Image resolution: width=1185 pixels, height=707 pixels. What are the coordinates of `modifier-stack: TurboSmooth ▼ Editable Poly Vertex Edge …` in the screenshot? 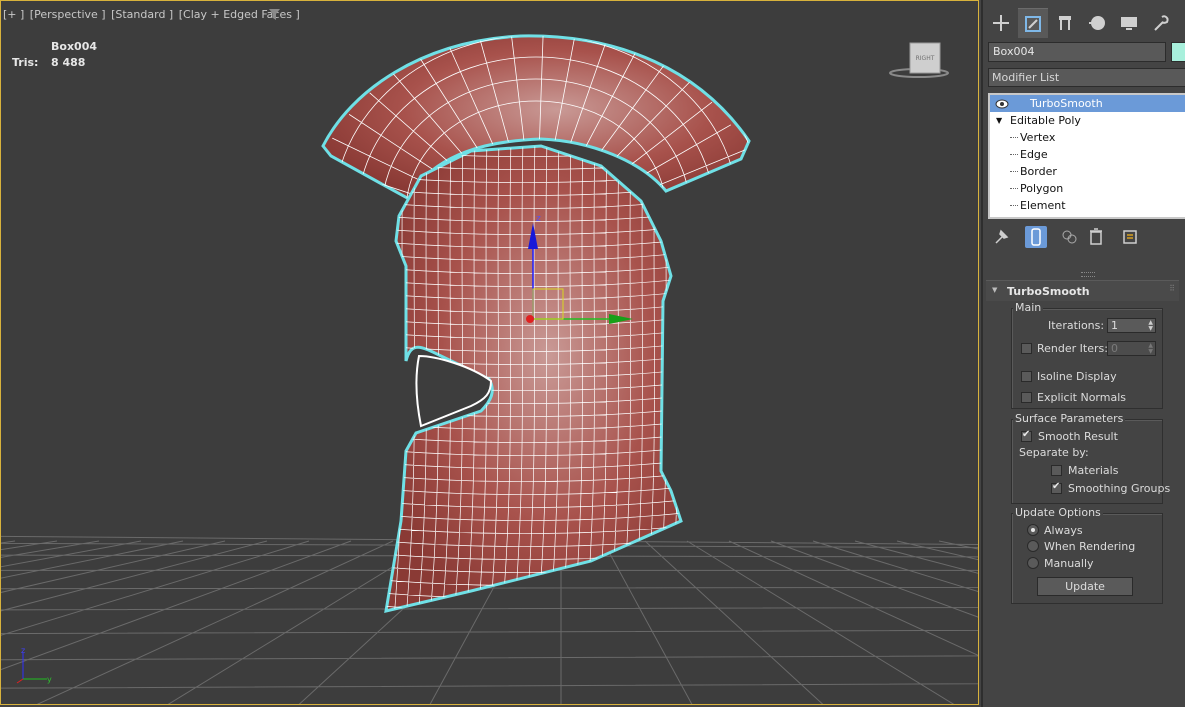 It's located at (1086, 156).